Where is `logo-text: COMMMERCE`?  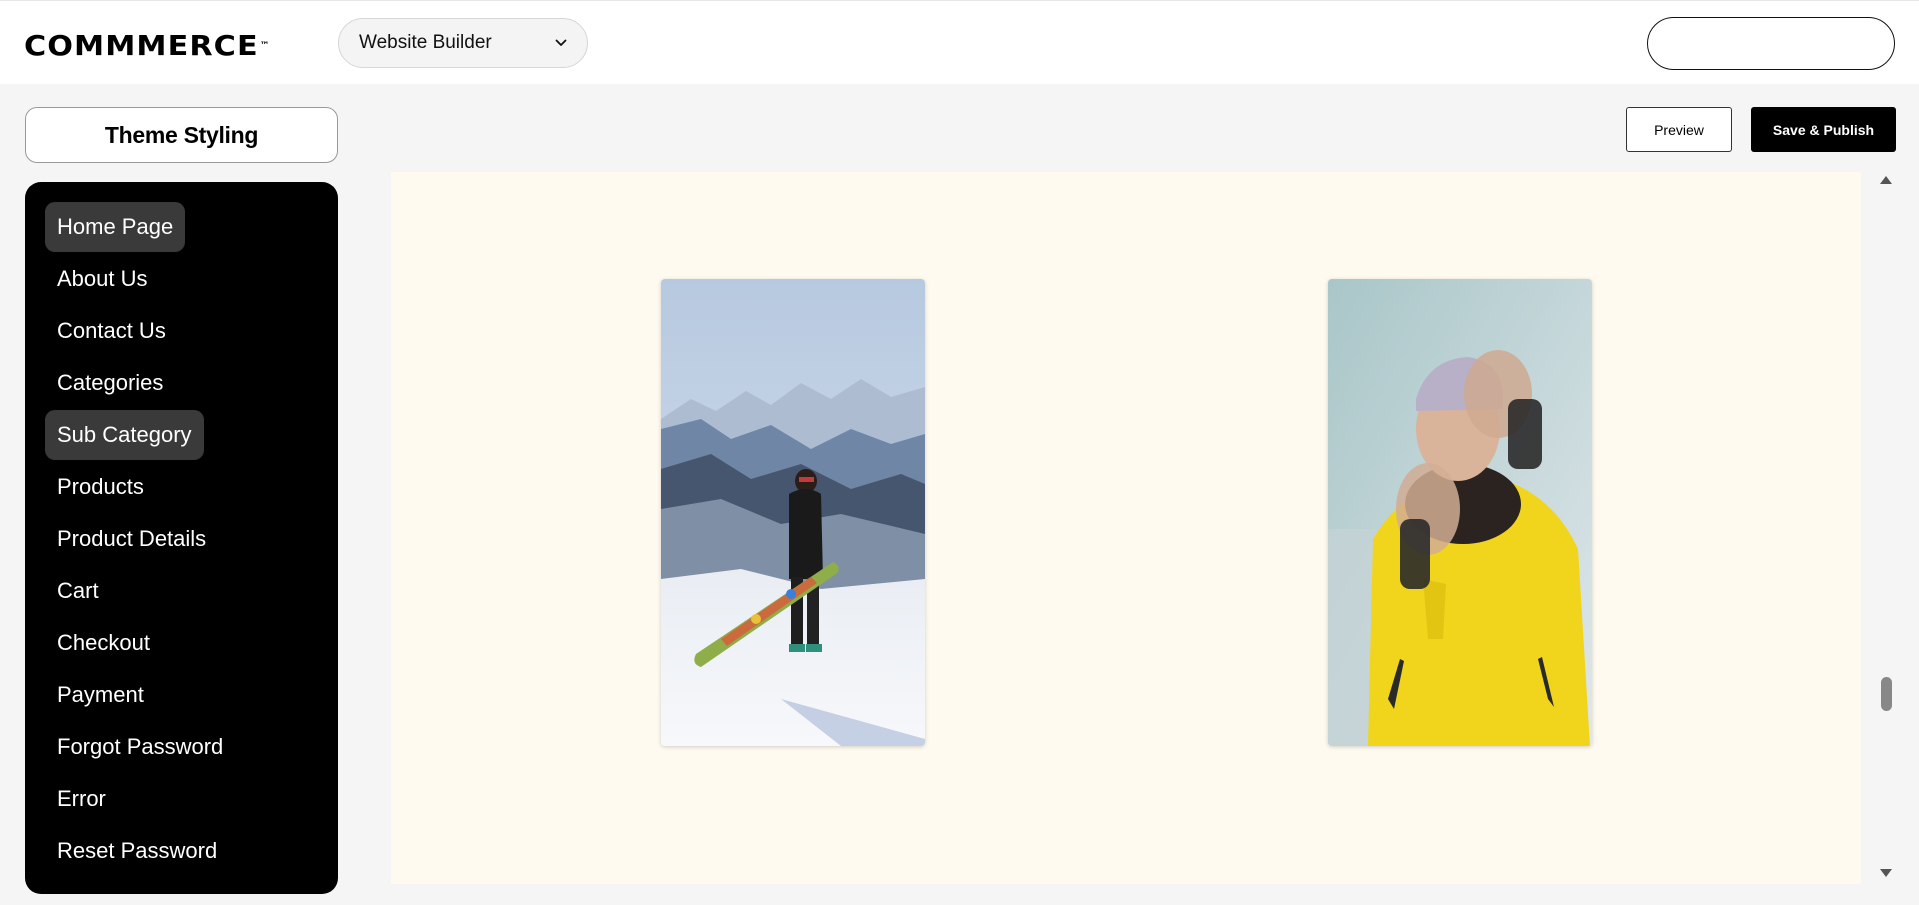
logo-text: COMMMERCE is located at coordinates (141, 45).